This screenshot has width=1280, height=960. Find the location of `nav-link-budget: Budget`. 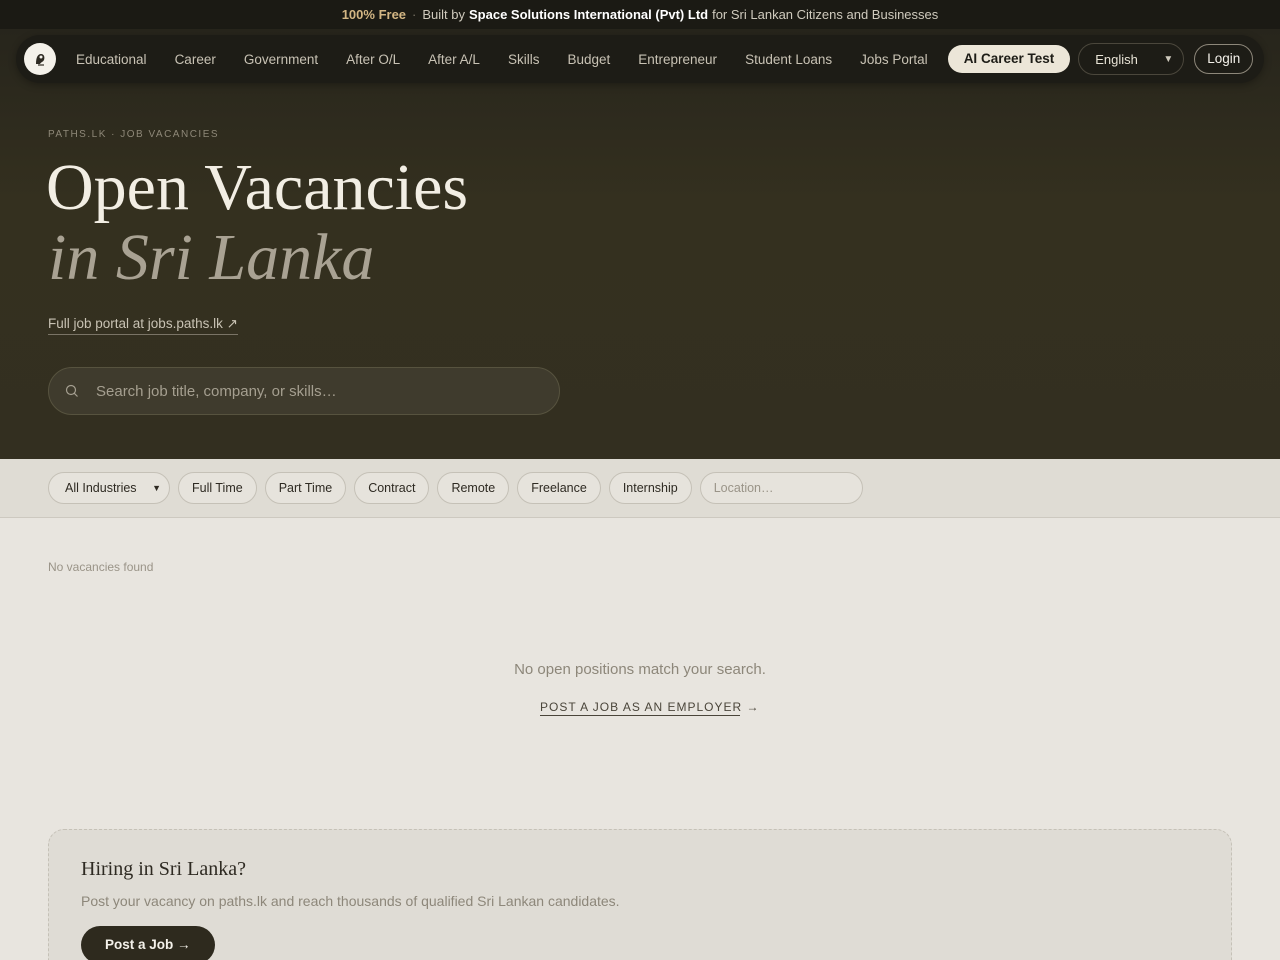

nav-link-budget: Budget is located at coordinates (588, 59).